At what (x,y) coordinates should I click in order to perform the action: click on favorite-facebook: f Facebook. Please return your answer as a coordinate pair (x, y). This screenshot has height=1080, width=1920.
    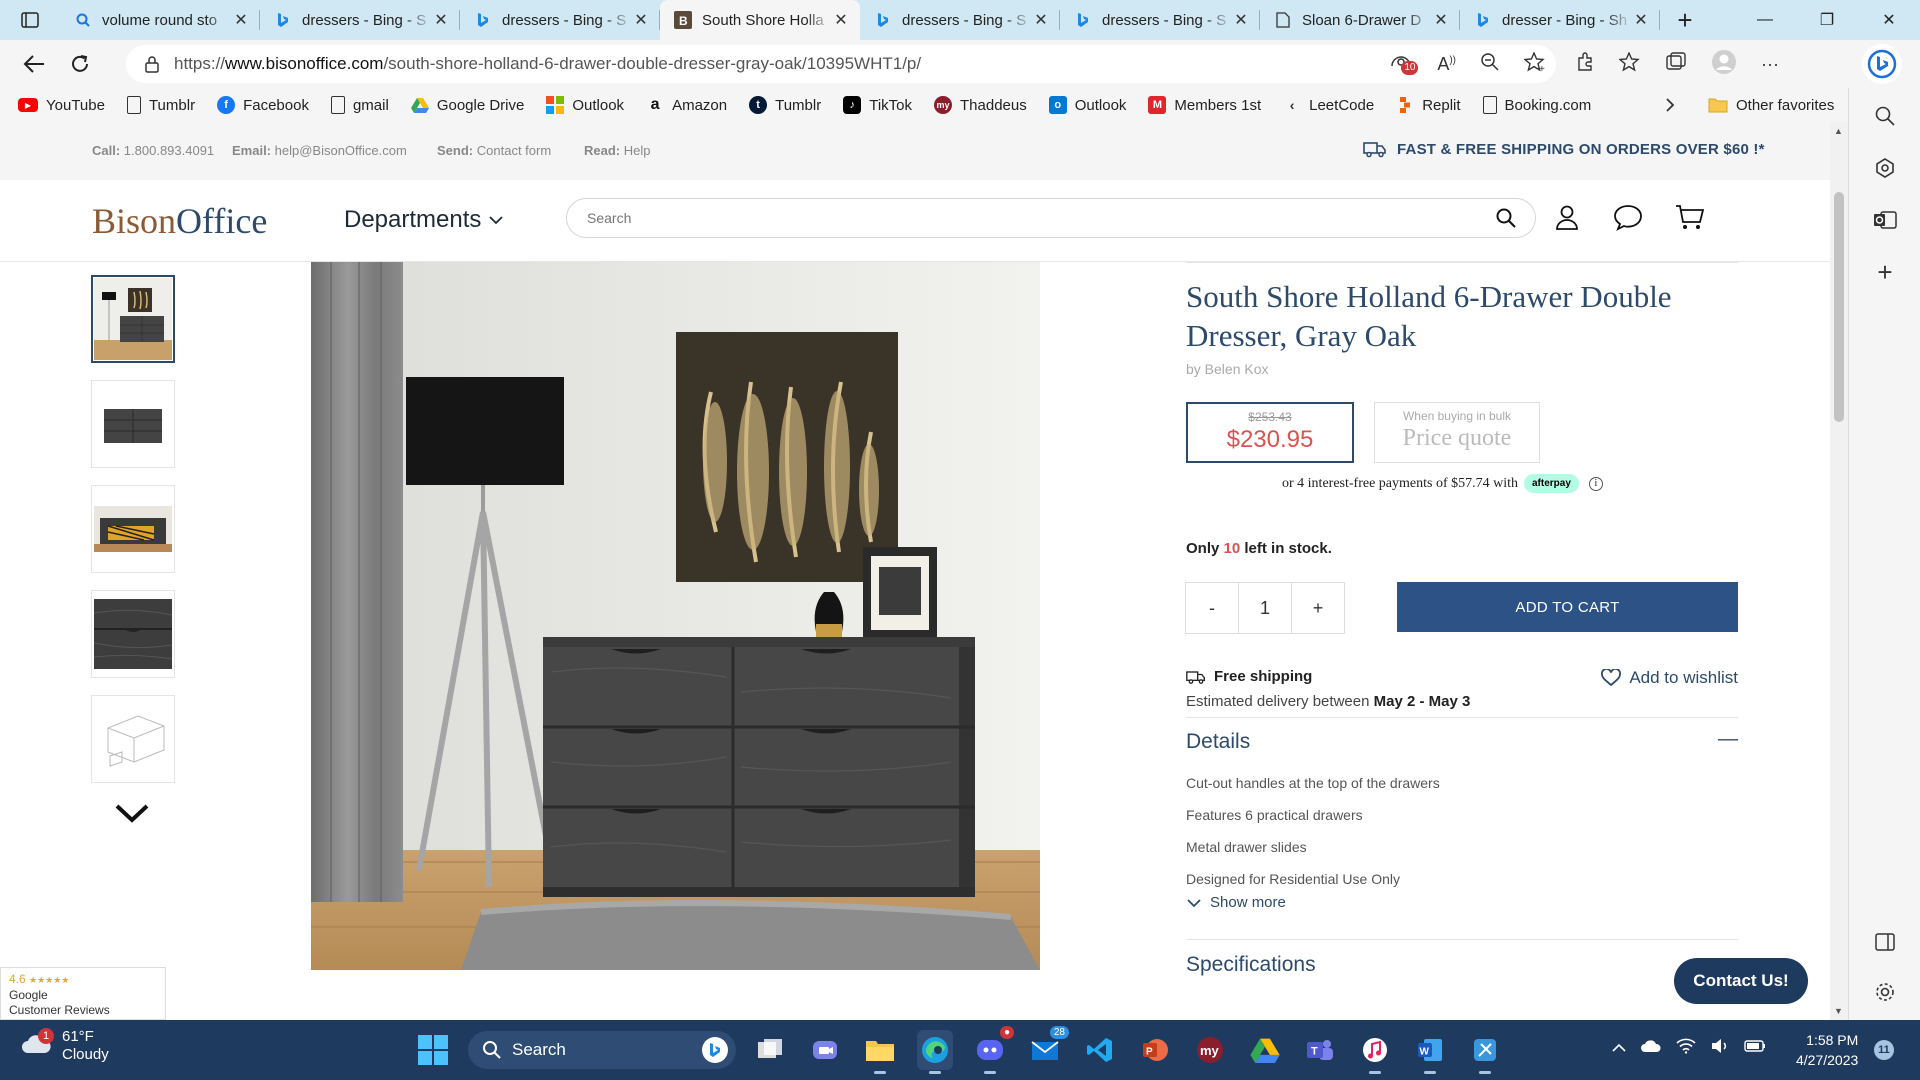
    Looking at the image, I should click on (263, 105).